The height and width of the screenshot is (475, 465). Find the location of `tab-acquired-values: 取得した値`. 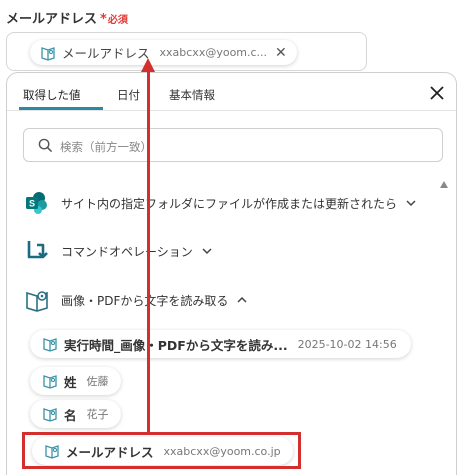

tab-acquired-values: 取得した値 is located at coordinates (52, 95).